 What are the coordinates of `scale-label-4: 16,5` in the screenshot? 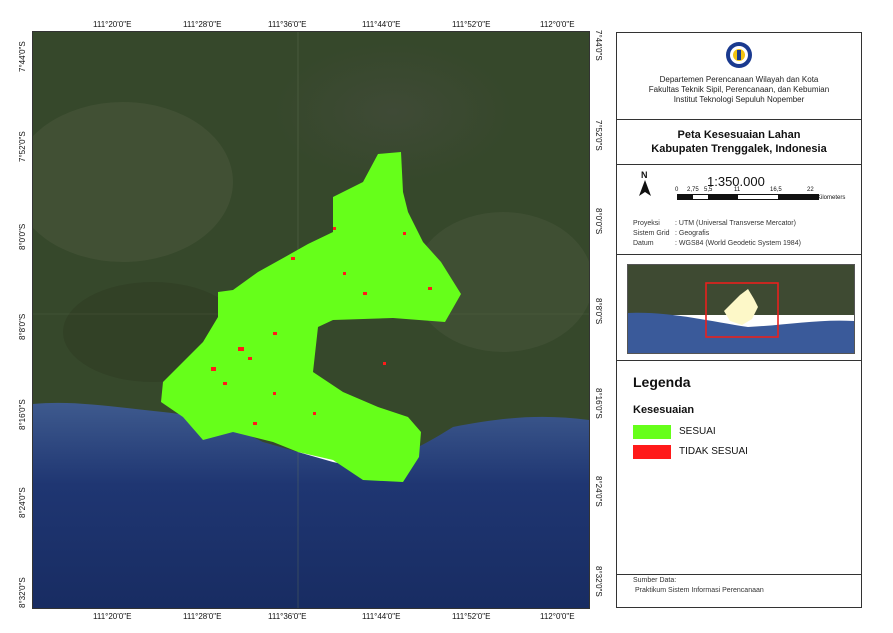 It's located at (776, 190).